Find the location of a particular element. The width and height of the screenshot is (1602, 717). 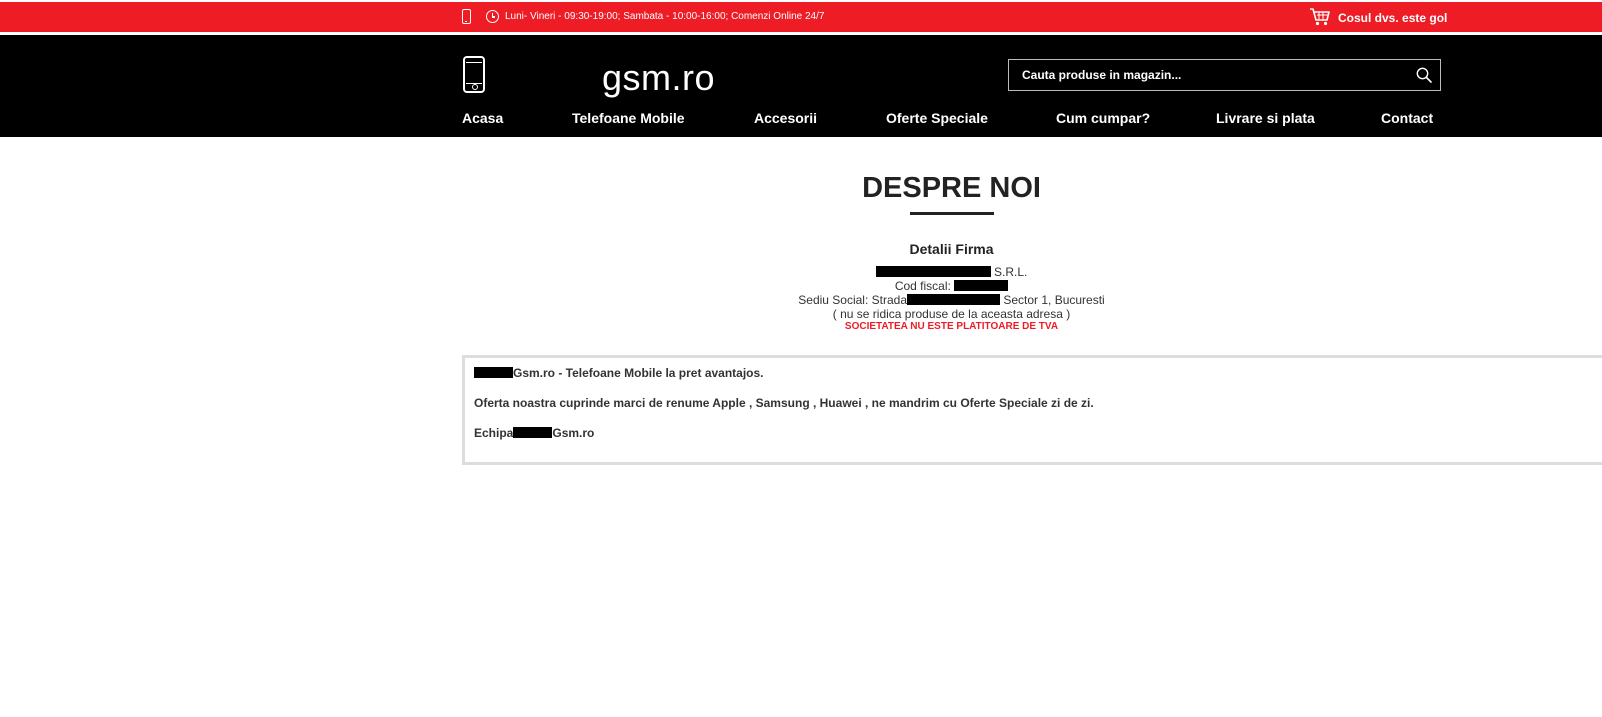

fiscal-code-line: Cod fiscal: is located at coordinates (801, 286).